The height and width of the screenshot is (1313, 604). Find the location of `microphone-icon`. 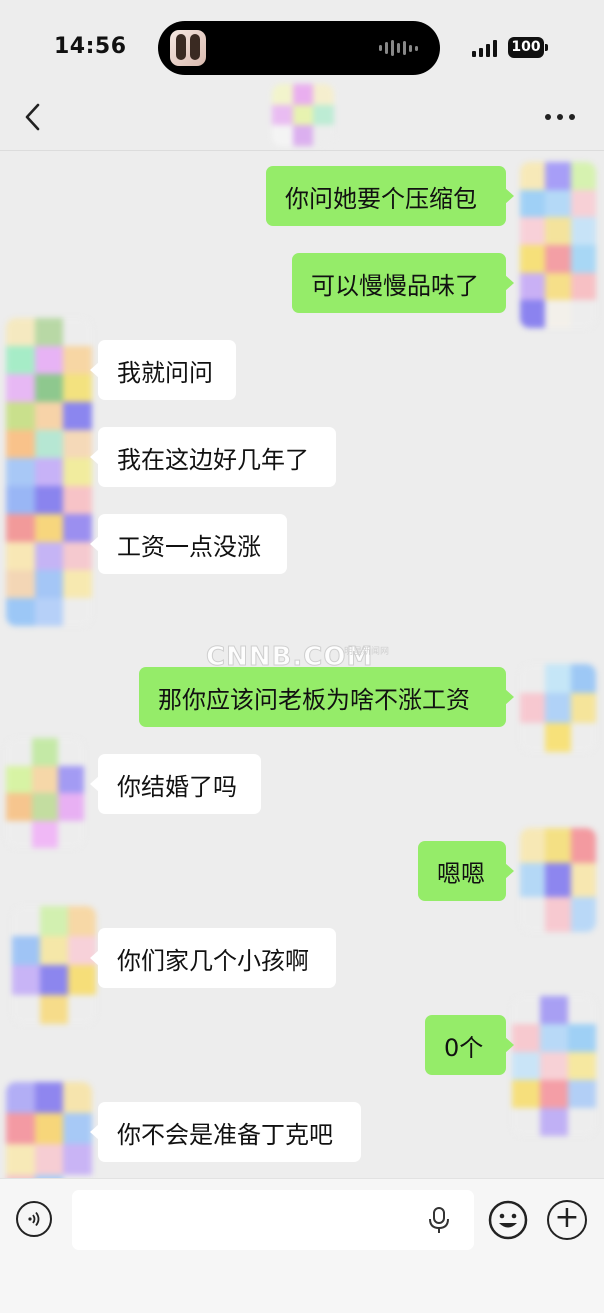

microphone-icon is located at coordinates (439, 1220).